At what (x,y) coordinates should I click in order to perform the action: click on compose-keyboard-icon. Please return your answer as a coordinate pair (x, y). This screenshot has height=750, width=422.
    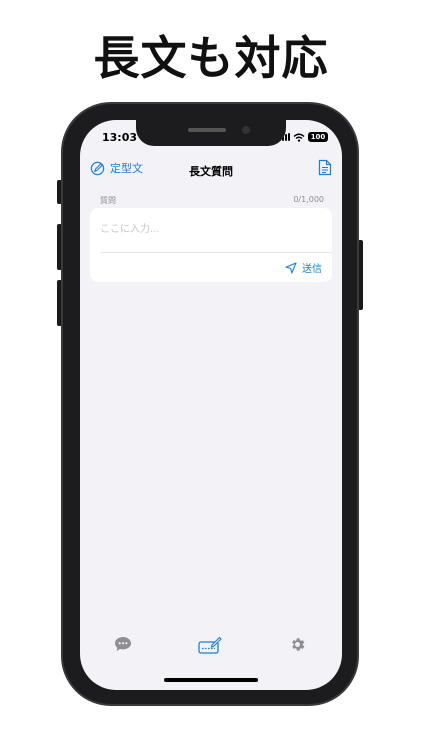
    Looking at the image, I should click on (210, 645).